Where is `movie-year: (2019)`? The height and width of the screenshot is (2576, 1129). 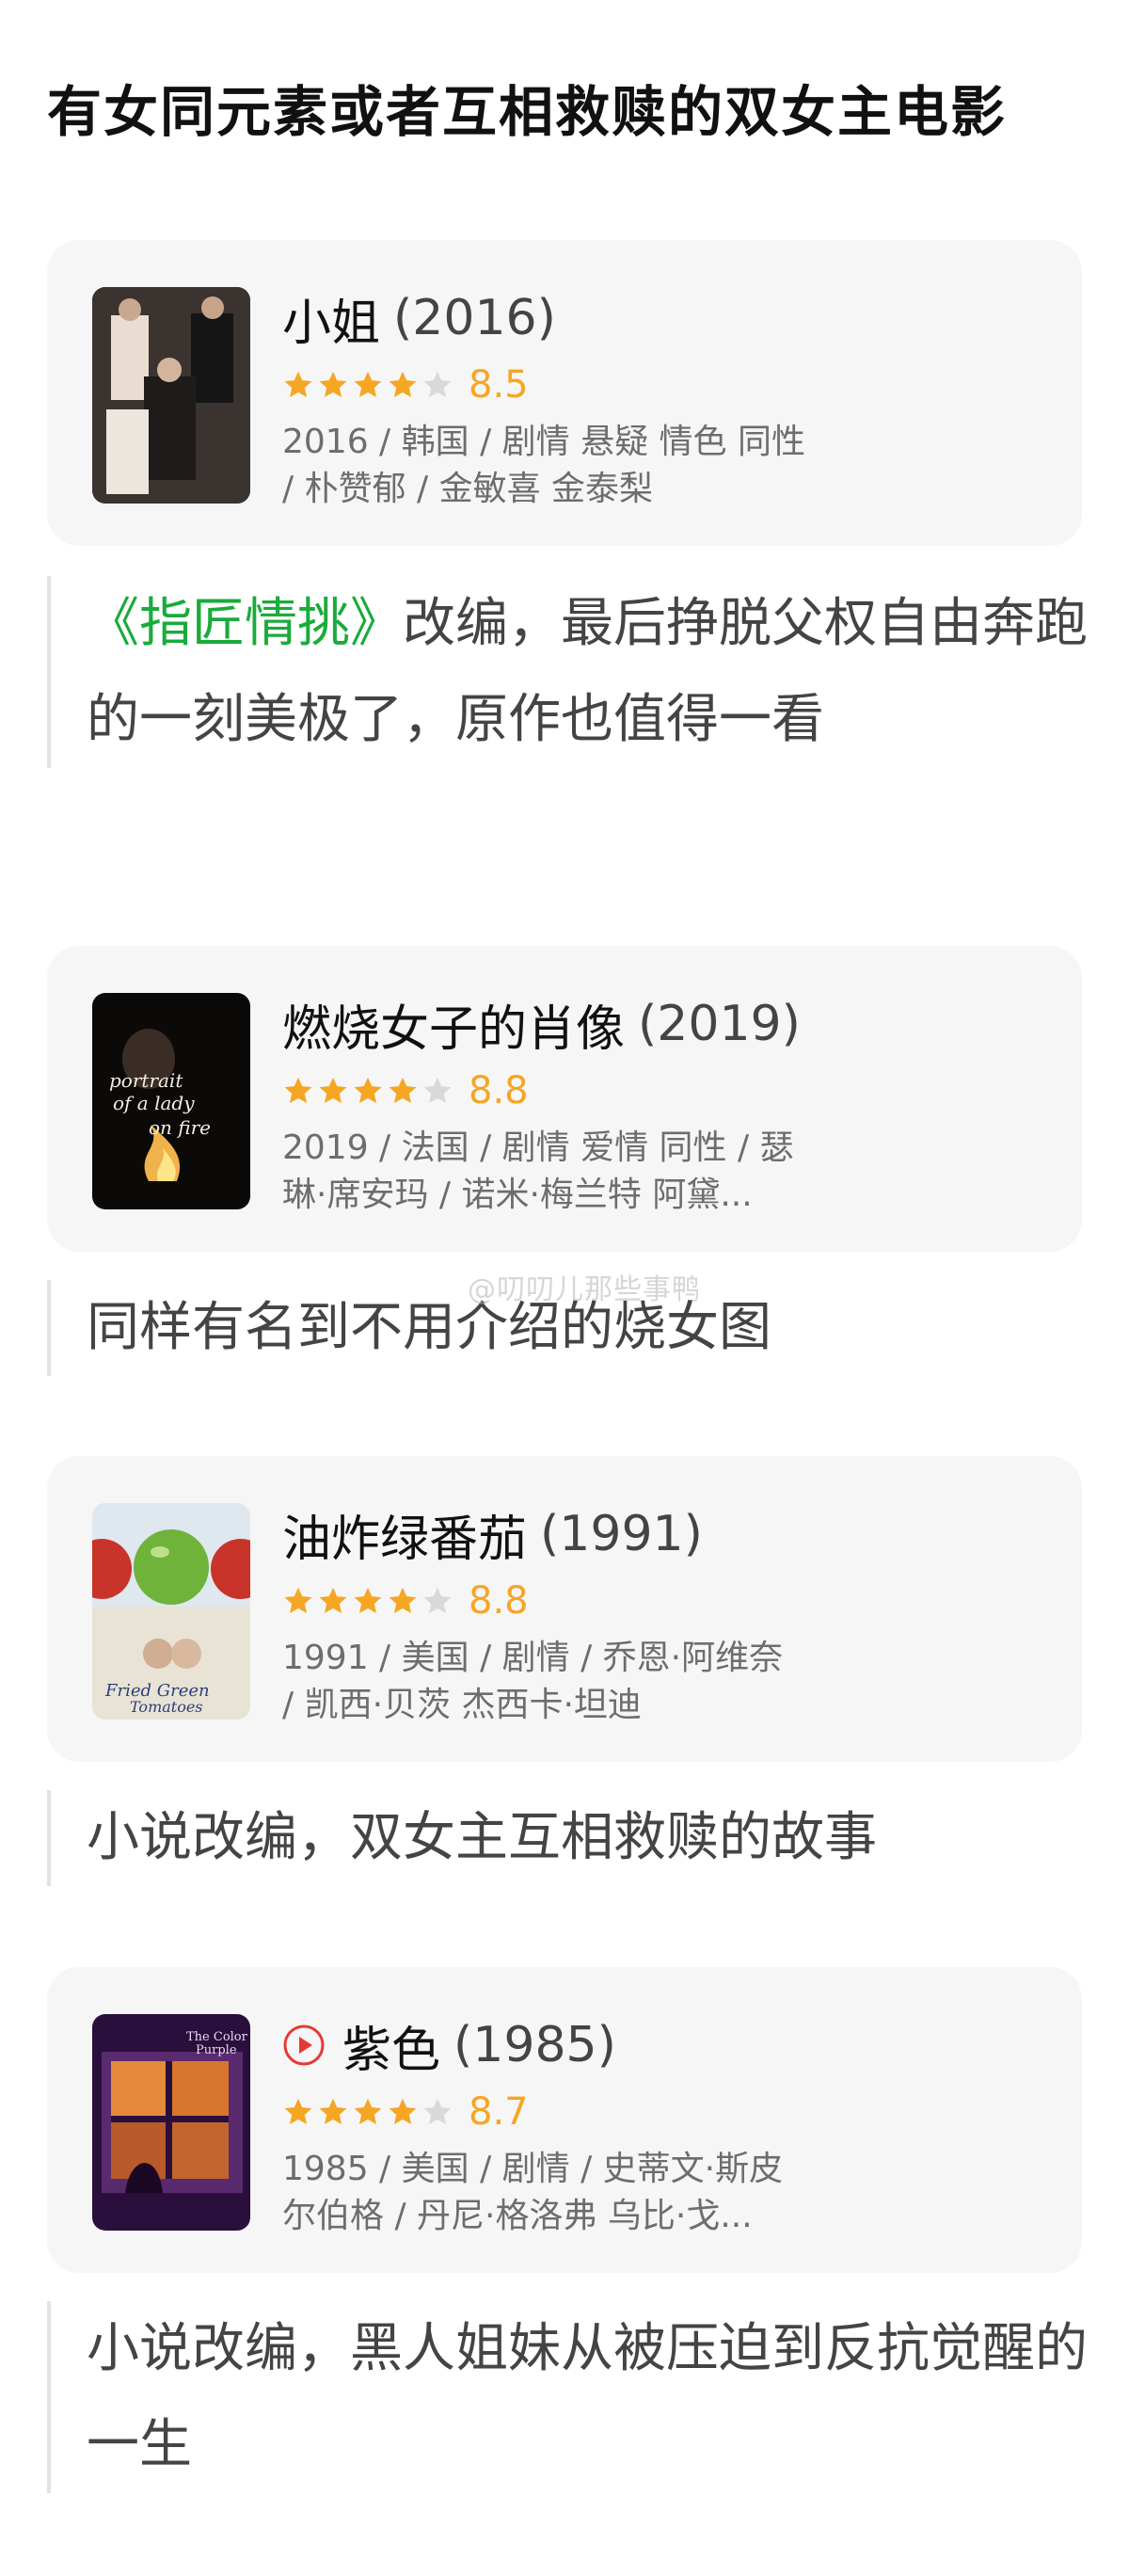
movie-year: (2019) is located at coordinates (719, 1024).